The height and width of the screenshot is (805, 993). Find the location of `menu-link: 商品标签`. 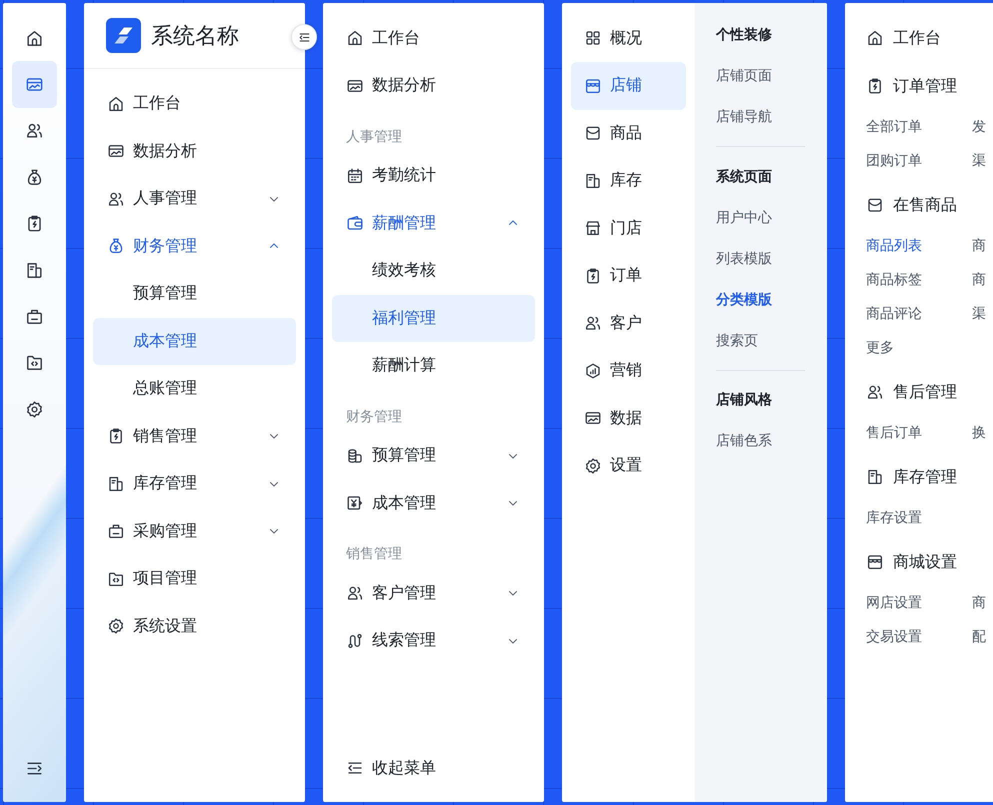

menu-link: 商品标签 is located at coordinates (894, 280).